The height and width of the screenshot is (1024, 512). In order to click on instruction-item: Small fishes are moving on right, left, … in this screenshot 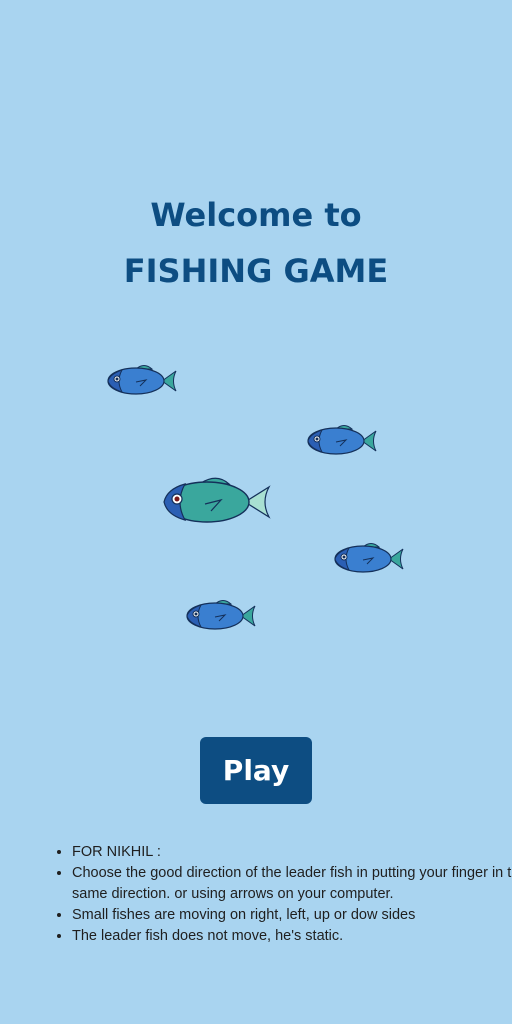, I will do `click(292, 915)`.